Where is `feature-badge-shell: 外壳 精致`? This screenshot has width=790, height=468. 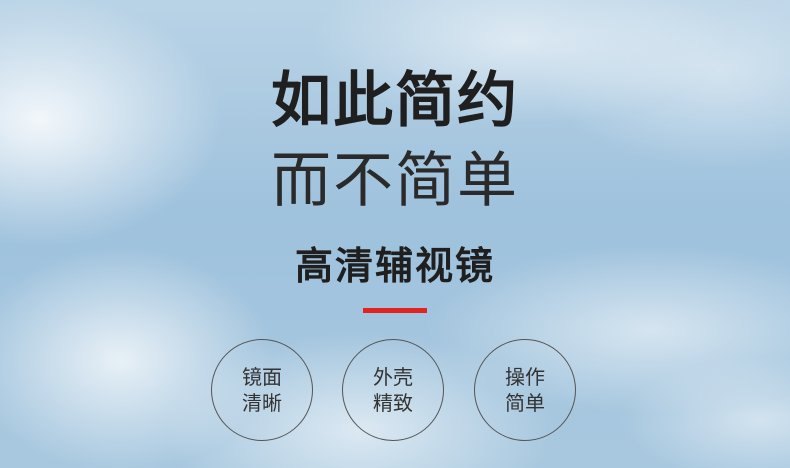
feature-badge-shell: 外壳 精致 is located at coordinates (393, 390).